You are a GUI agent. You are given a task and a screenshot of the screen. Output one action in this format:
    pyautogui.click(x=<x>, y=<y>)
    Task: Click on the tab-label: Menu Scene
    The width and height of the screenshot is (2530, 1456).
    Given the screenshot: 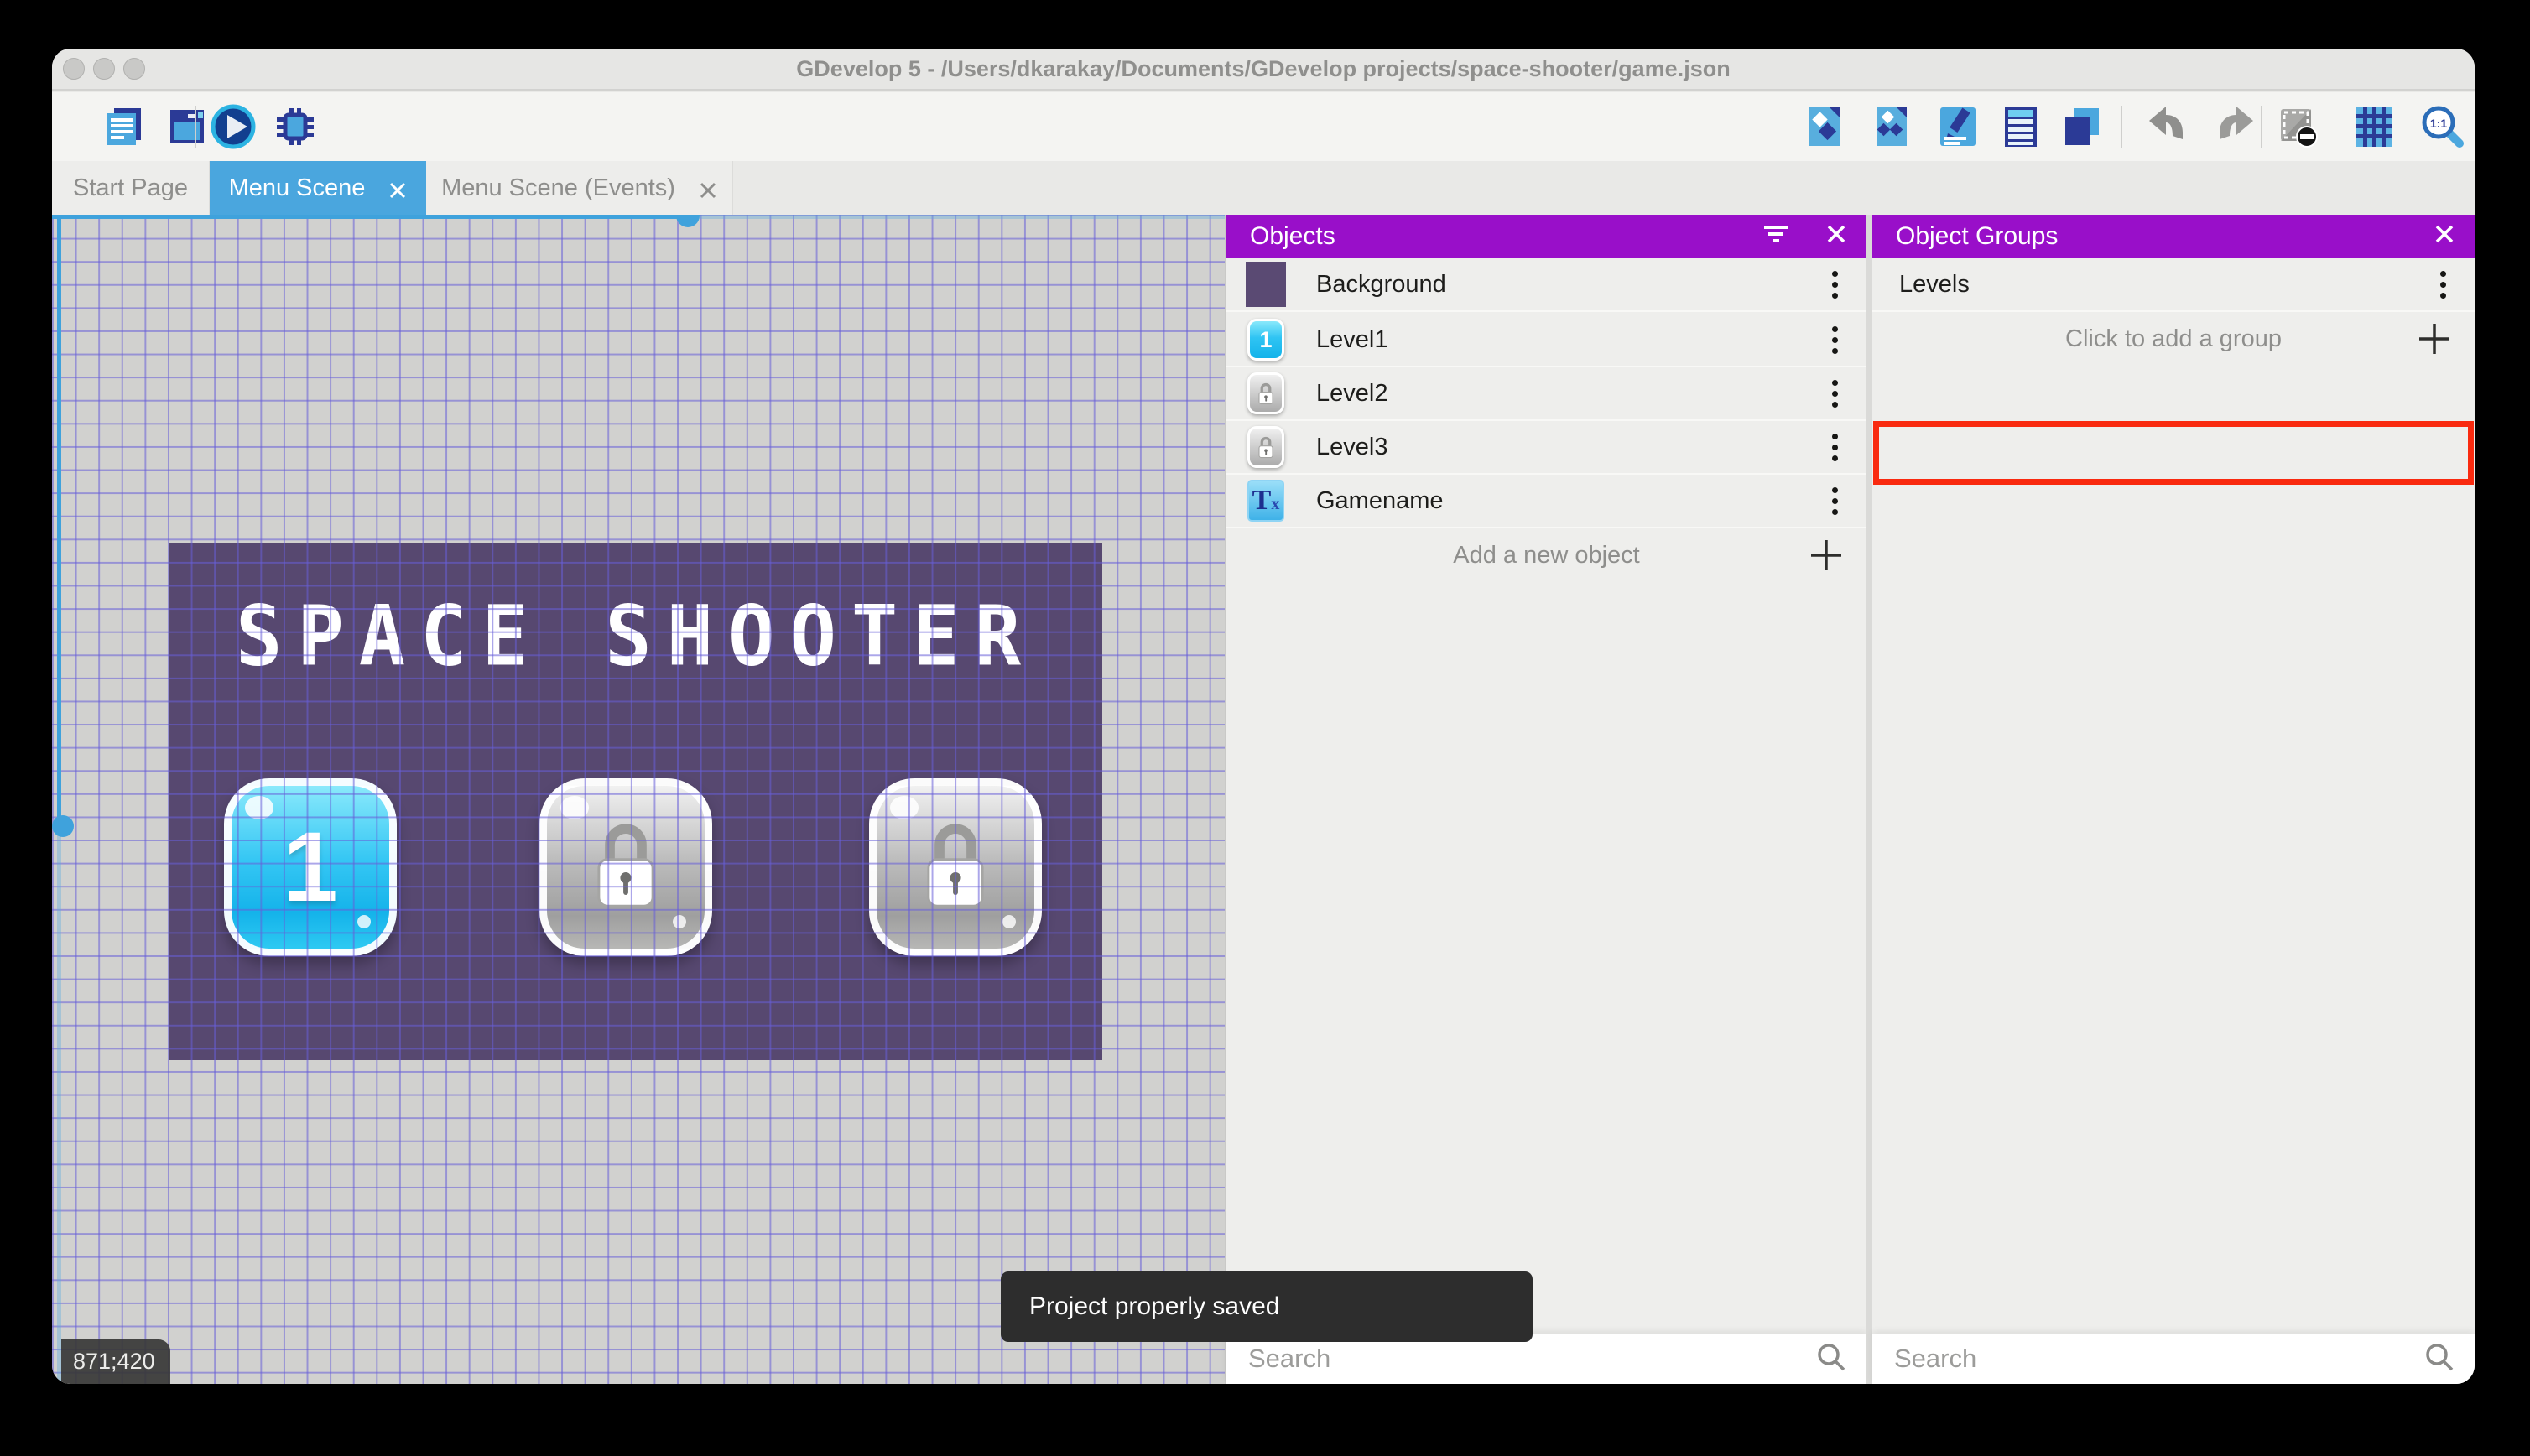 What is the action you would take?
    pyautogui.click(x=297, y=187)
    